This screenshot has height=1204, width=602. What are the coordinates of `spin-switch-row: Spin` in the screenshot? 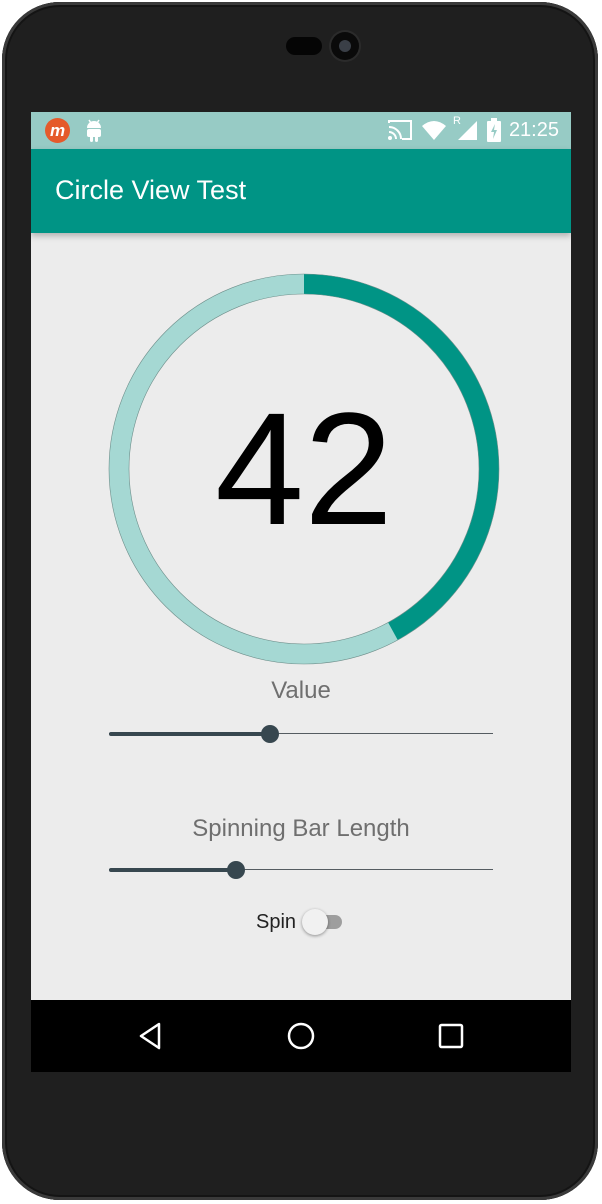 It's located at (301, 922).